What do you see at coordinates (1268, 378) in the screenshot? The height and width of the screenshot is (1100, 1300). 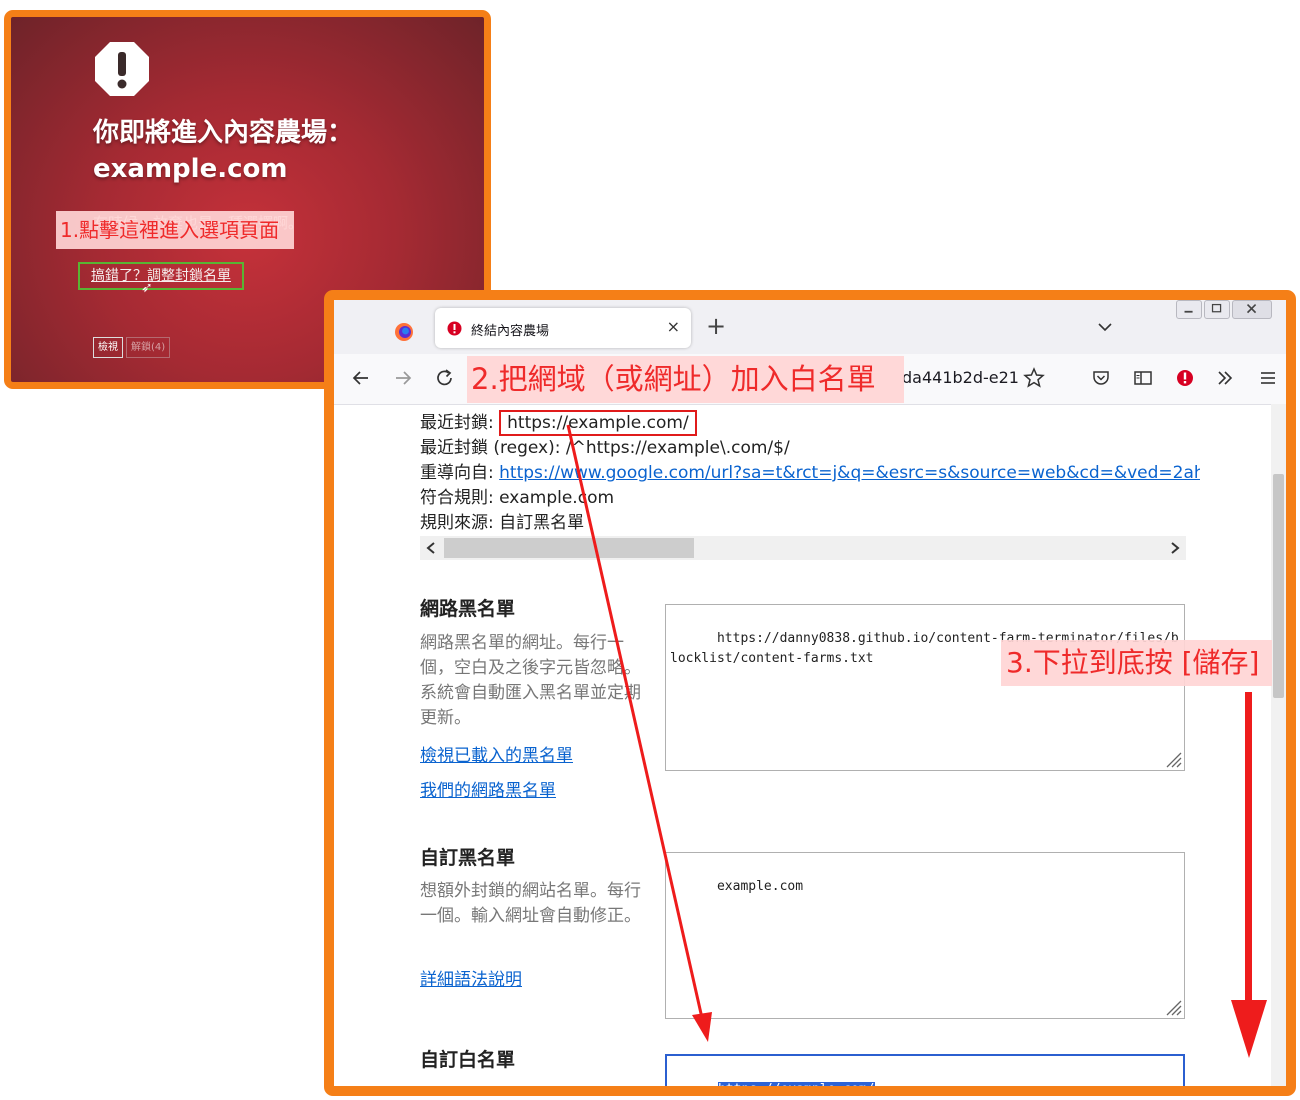 I see `menu-hamburger-icon` at bounding box center [1268, 378].